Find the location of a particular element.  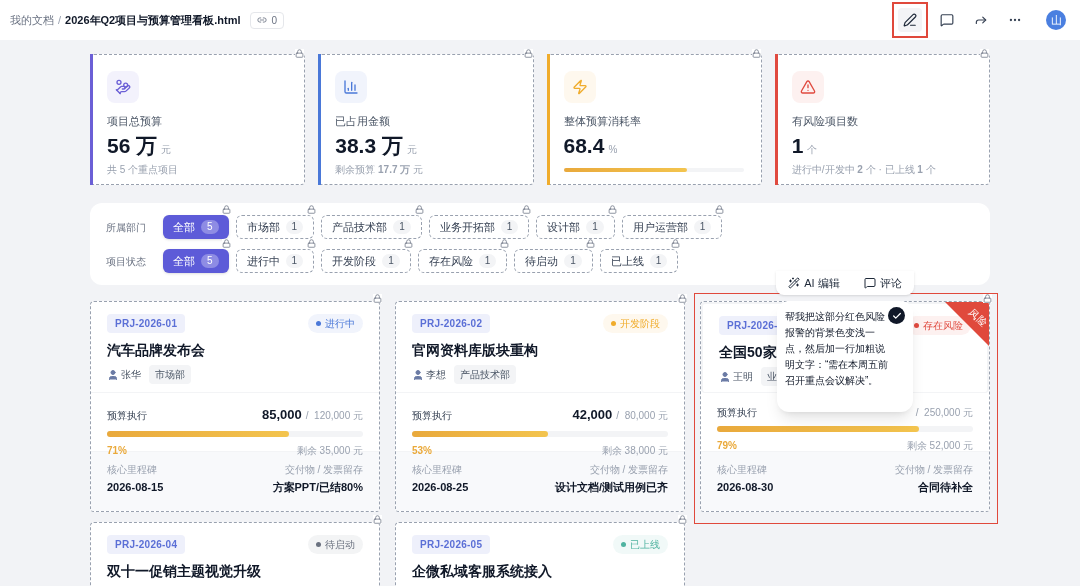

filter-label: 所属部门 is located at coordinates (126, 227).